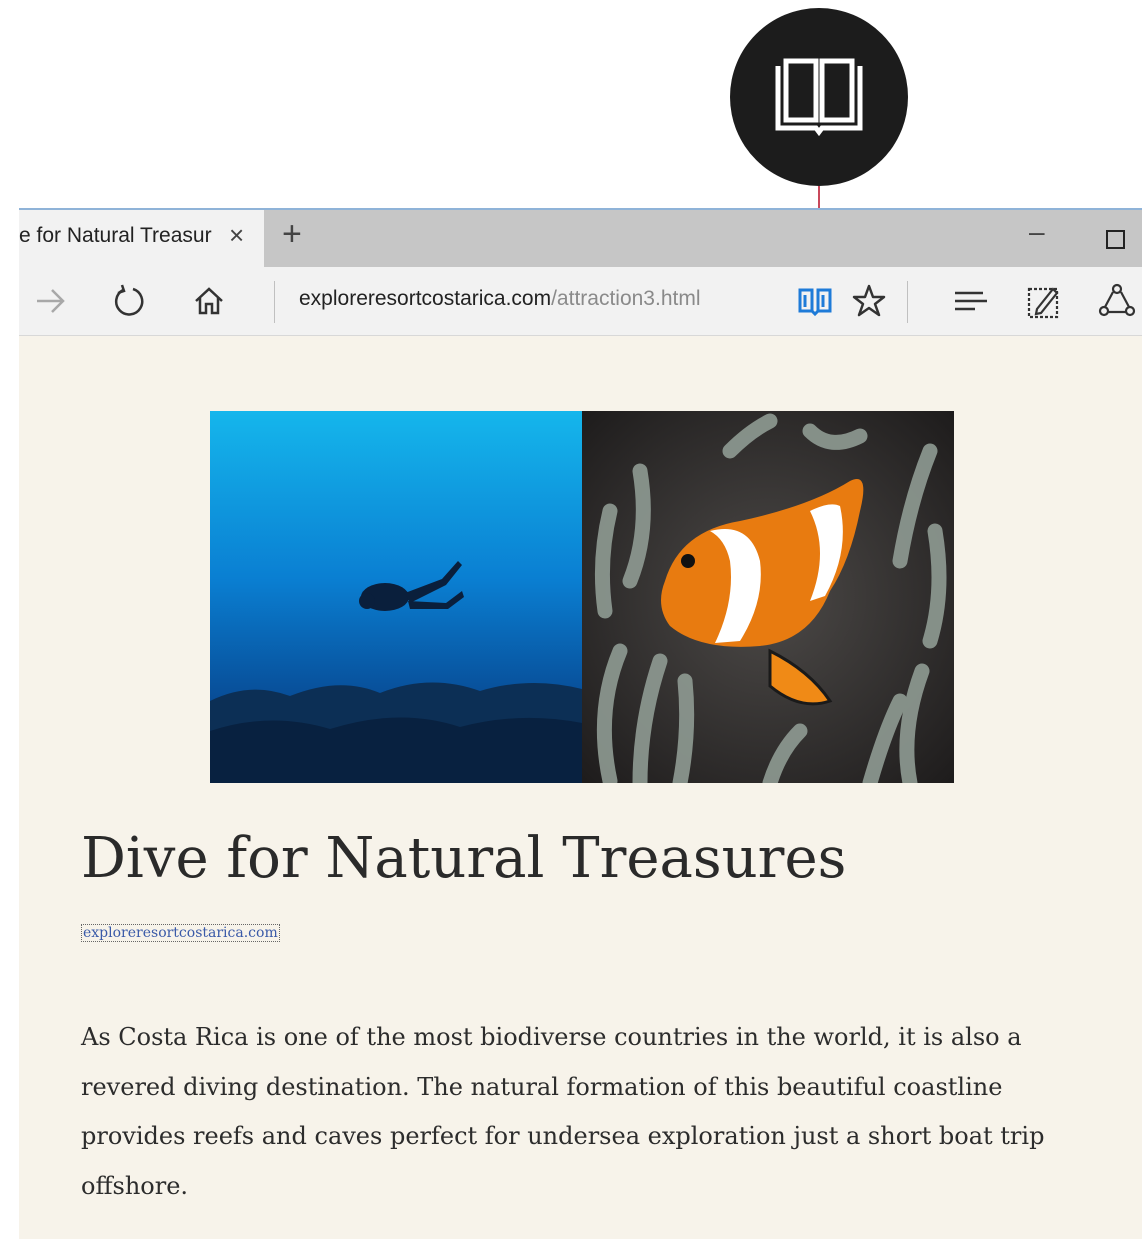 The image size is (1142, 1239). I want to click on maximize-button, so click(1115, 239).